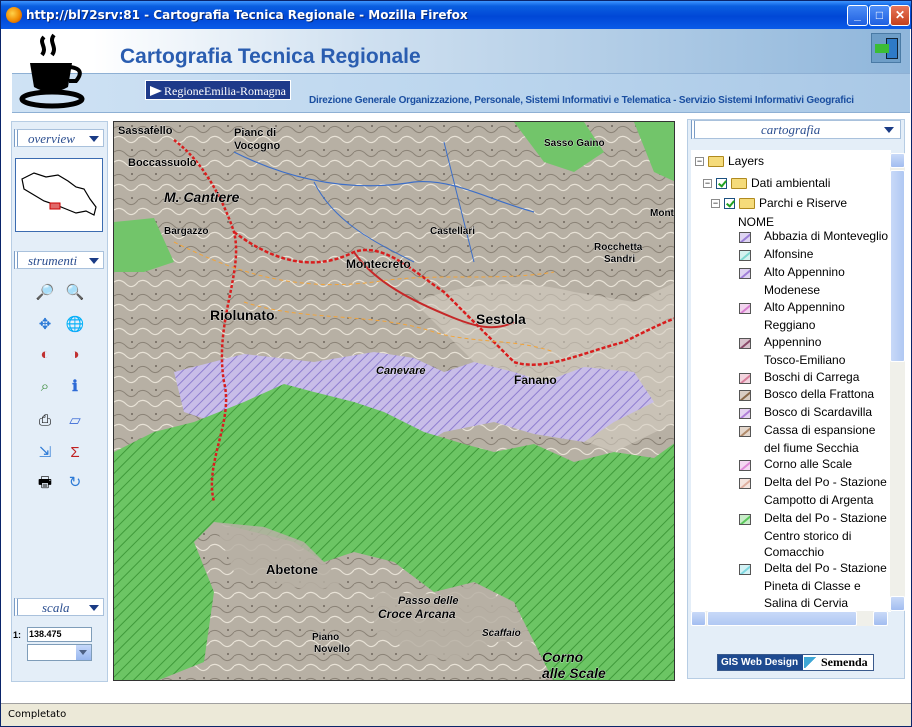 The width and height of the screenshot is (912, 727). What do you see at coordinates (52, 71) in the screenshot?
I see `coffee-logo-icon` at bounding box center [52, 71].